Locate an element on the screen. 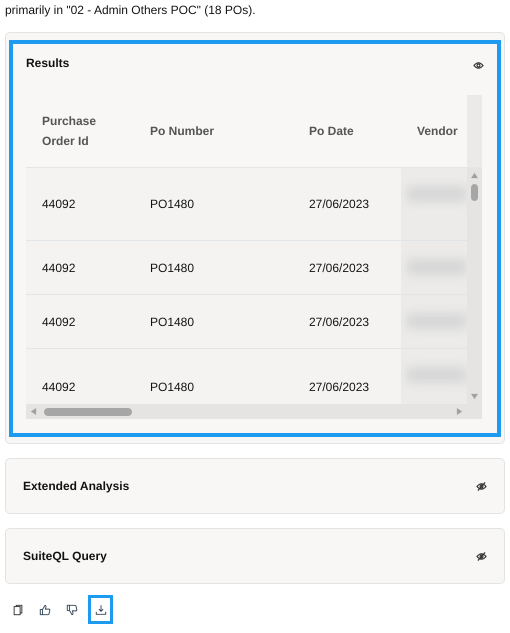  column-header: Vendor is located at coordinates (437, 131).